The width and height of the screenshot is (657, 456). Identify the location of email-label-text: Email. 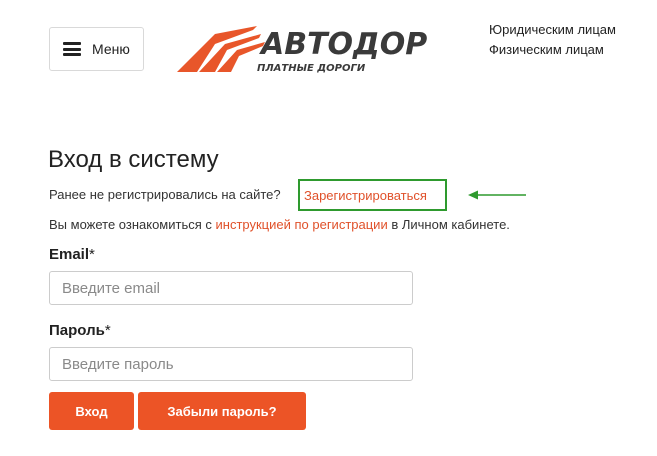
(69, 254).